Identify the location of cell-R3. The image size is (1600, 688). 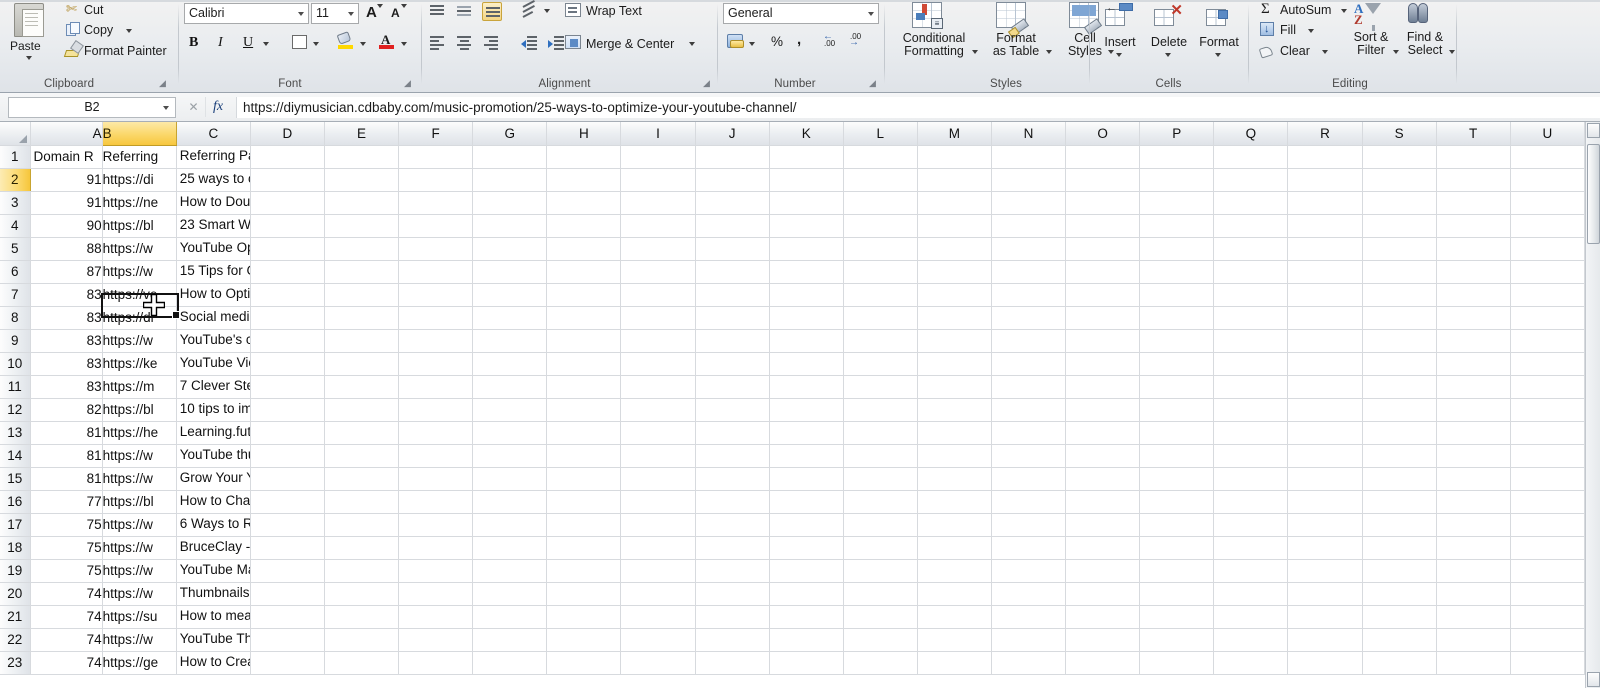
(1325, 203).